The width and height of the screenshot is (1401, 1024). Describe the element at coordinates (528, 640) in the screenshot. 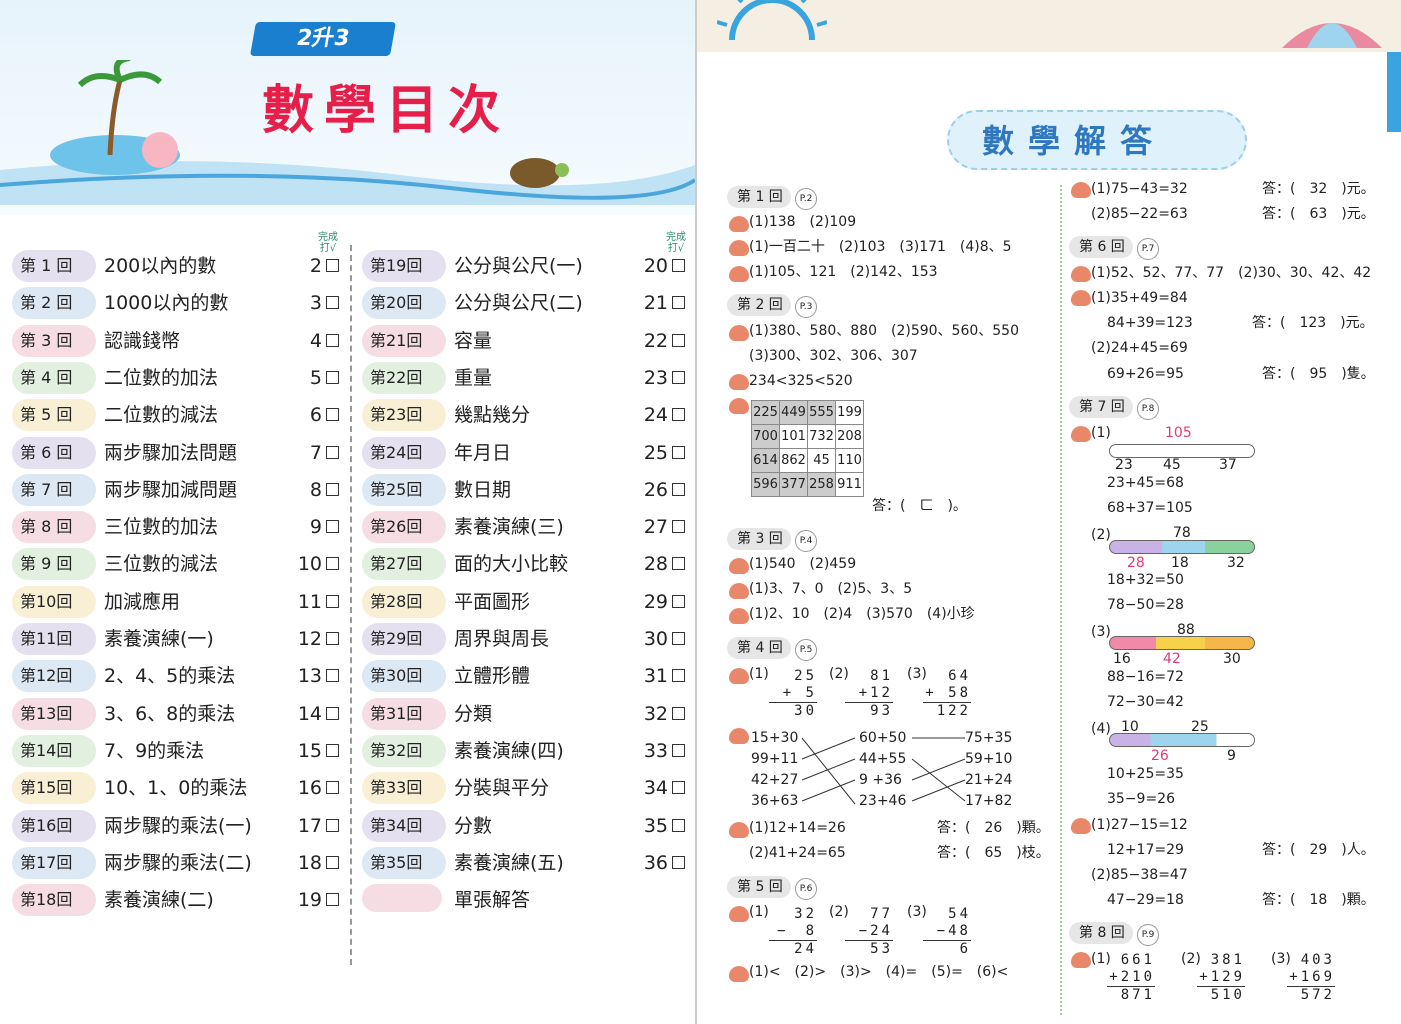

I see `toc-row: 第29回 周界與周長 30` at that location.